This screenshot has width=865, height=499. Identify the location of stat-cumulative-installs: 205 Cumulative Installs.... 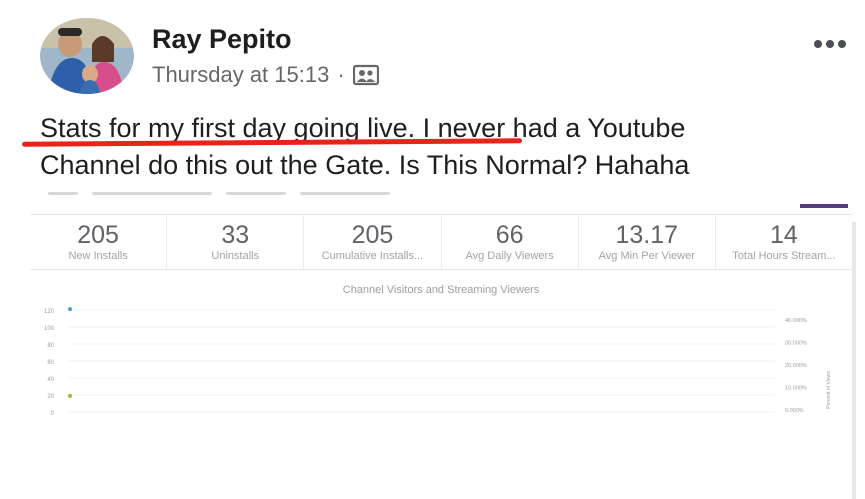
(373, 242).